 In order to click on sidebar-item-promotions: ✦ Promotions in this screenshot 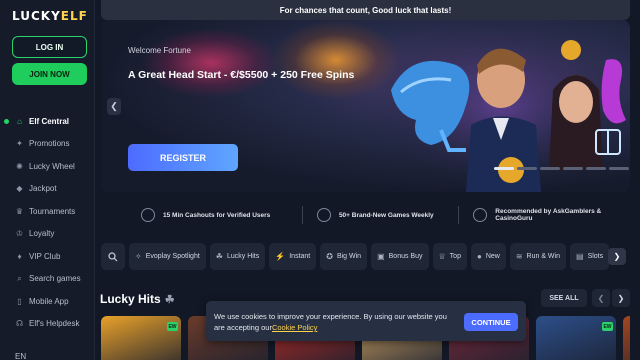, I will do `click(47, 144)`.